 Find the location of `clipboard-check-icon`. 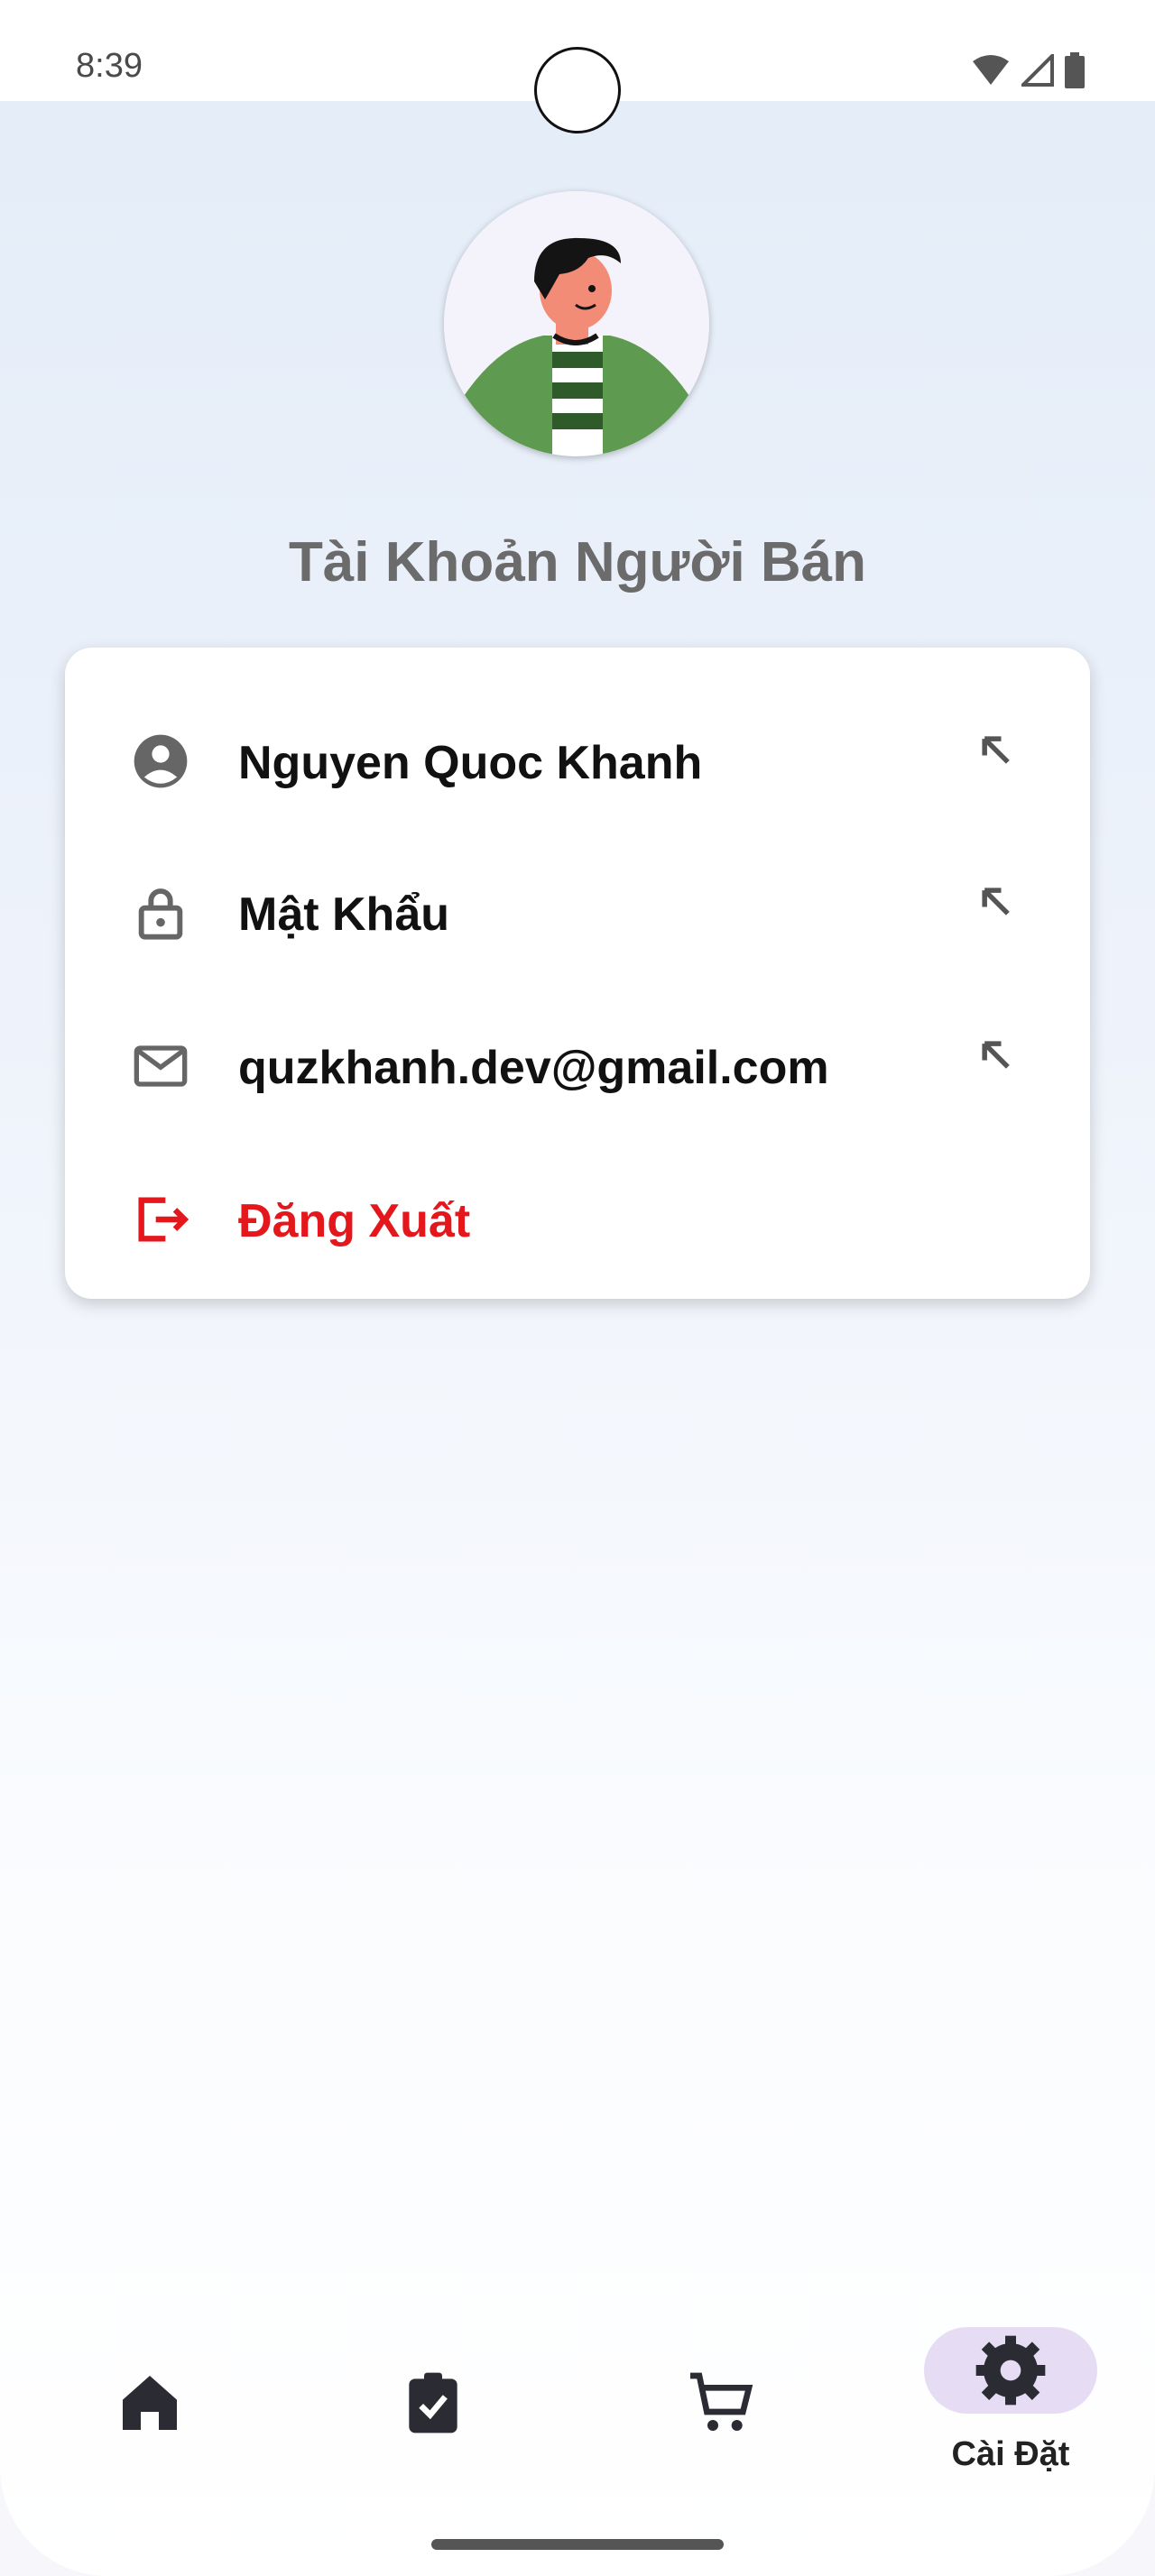

clipboard-check-icon is located at coordinates (433, 2403).